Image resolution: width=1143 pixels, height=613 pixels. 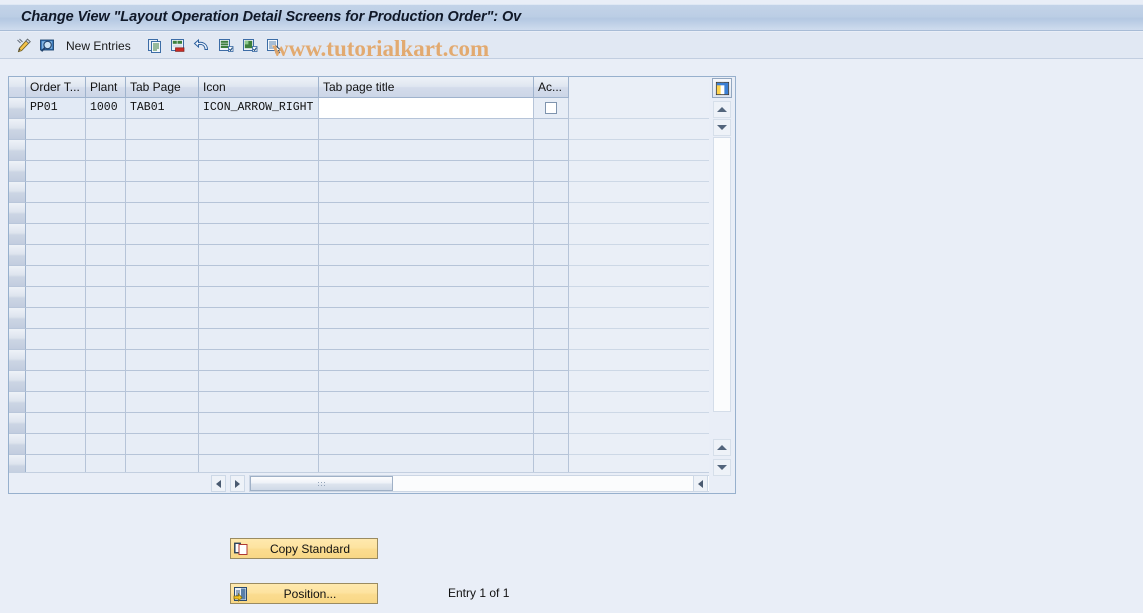 What do you see at coordinates (218, 483) in the screenshot?
I see `hscroll-left-button` at bounding box center [218, 483].